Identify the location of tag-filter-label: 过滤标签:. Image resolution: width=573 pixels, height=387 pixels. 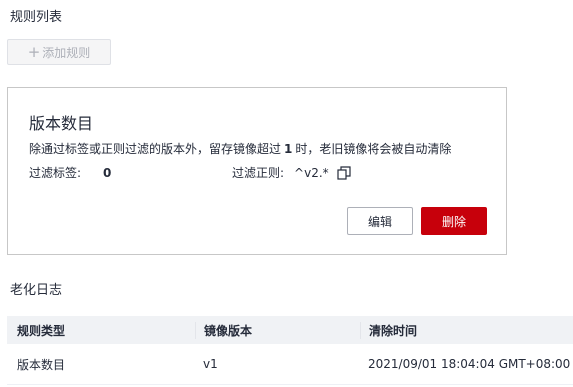
(55, 173).